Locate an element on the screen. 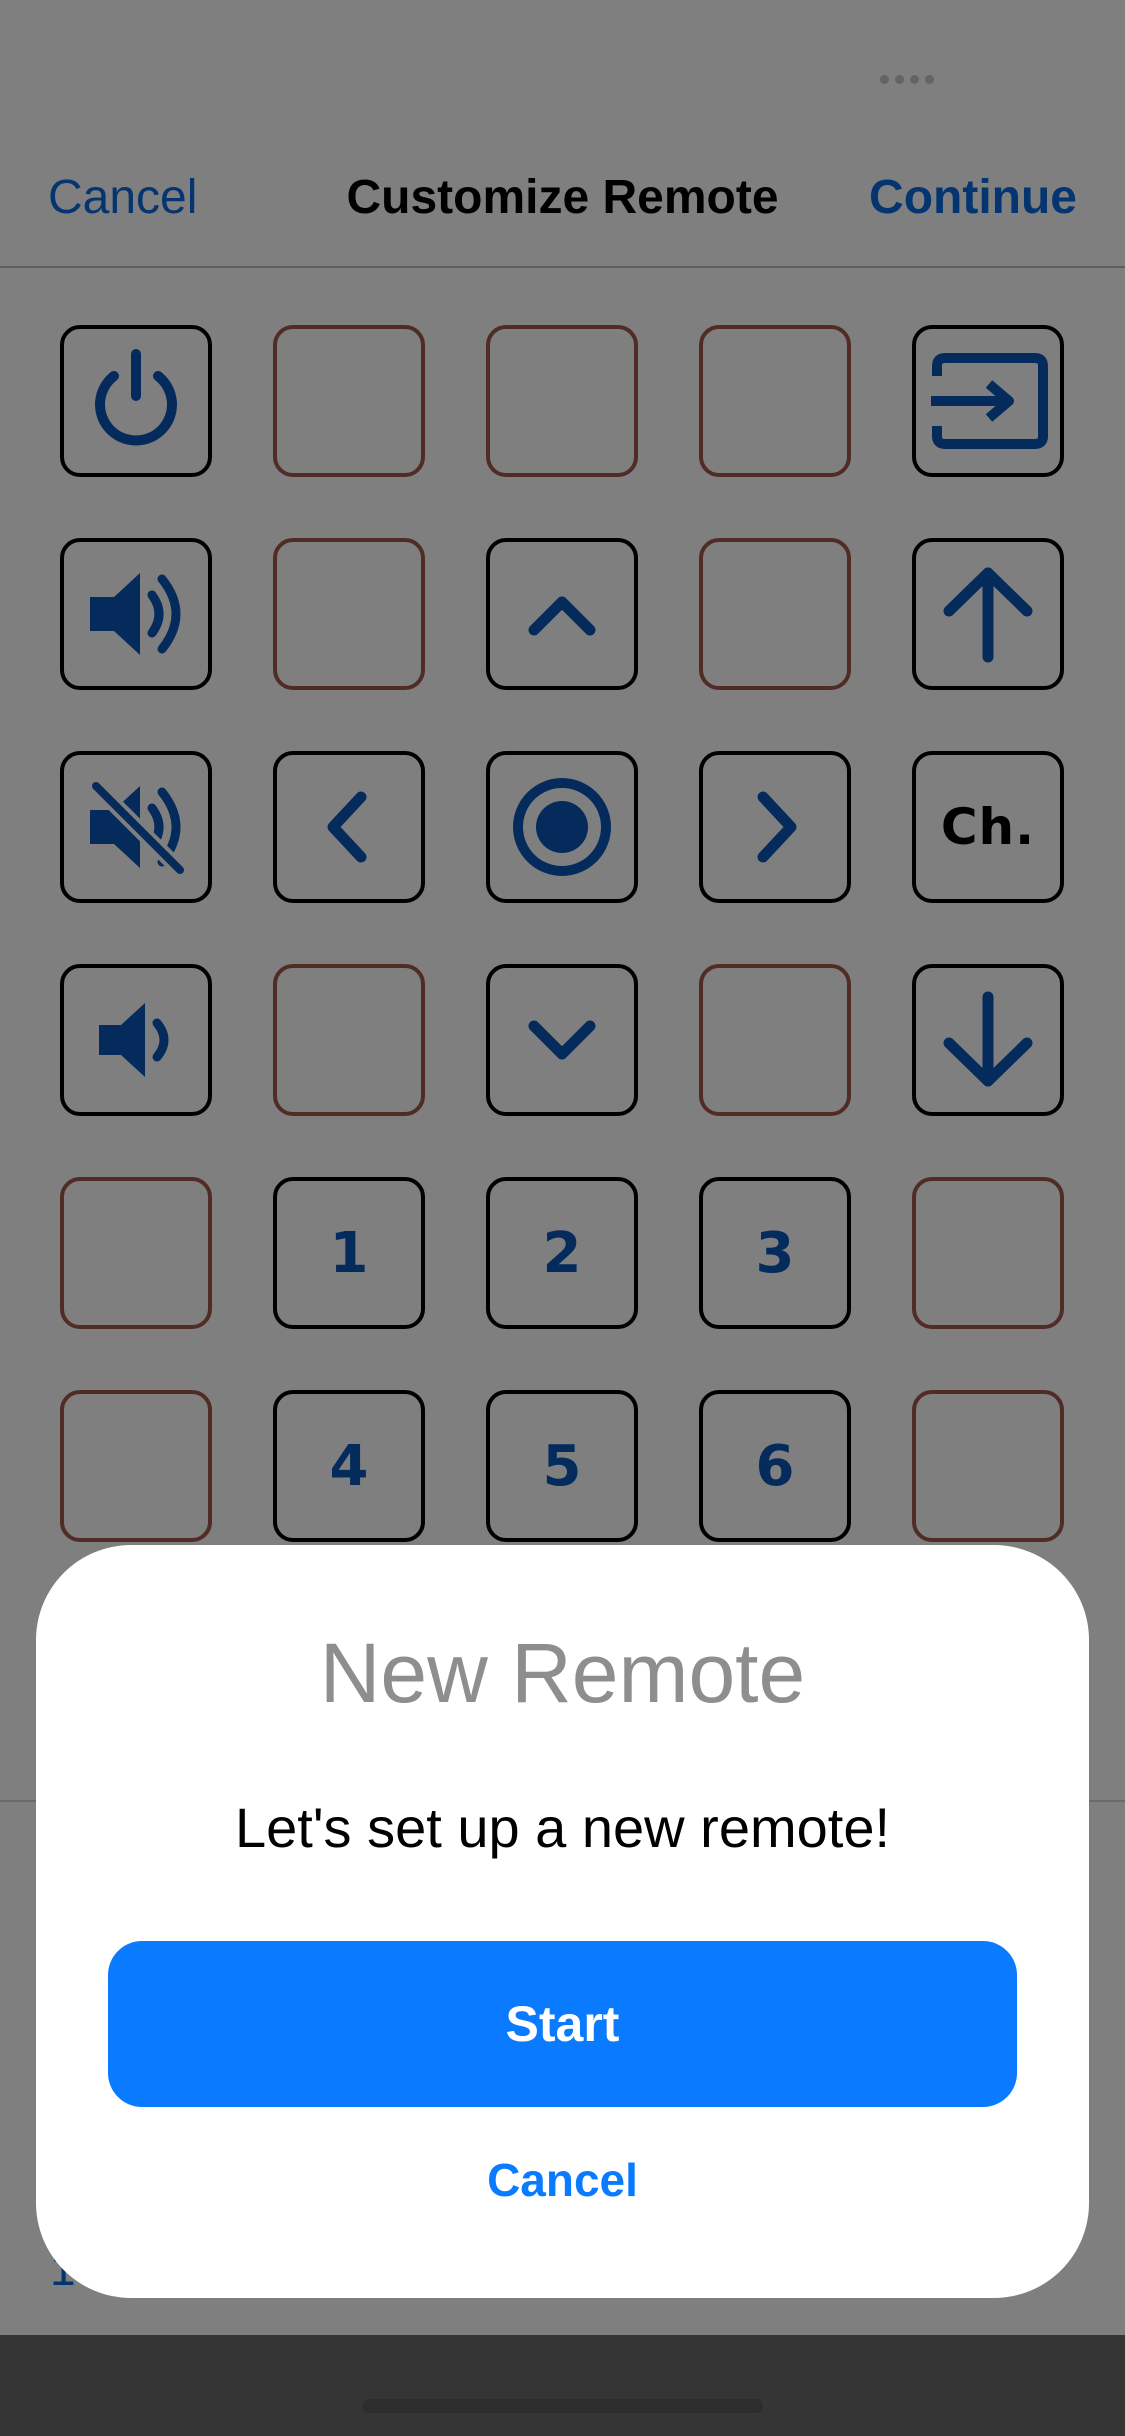  start-button: Start is located at coordinates (562, 2024).